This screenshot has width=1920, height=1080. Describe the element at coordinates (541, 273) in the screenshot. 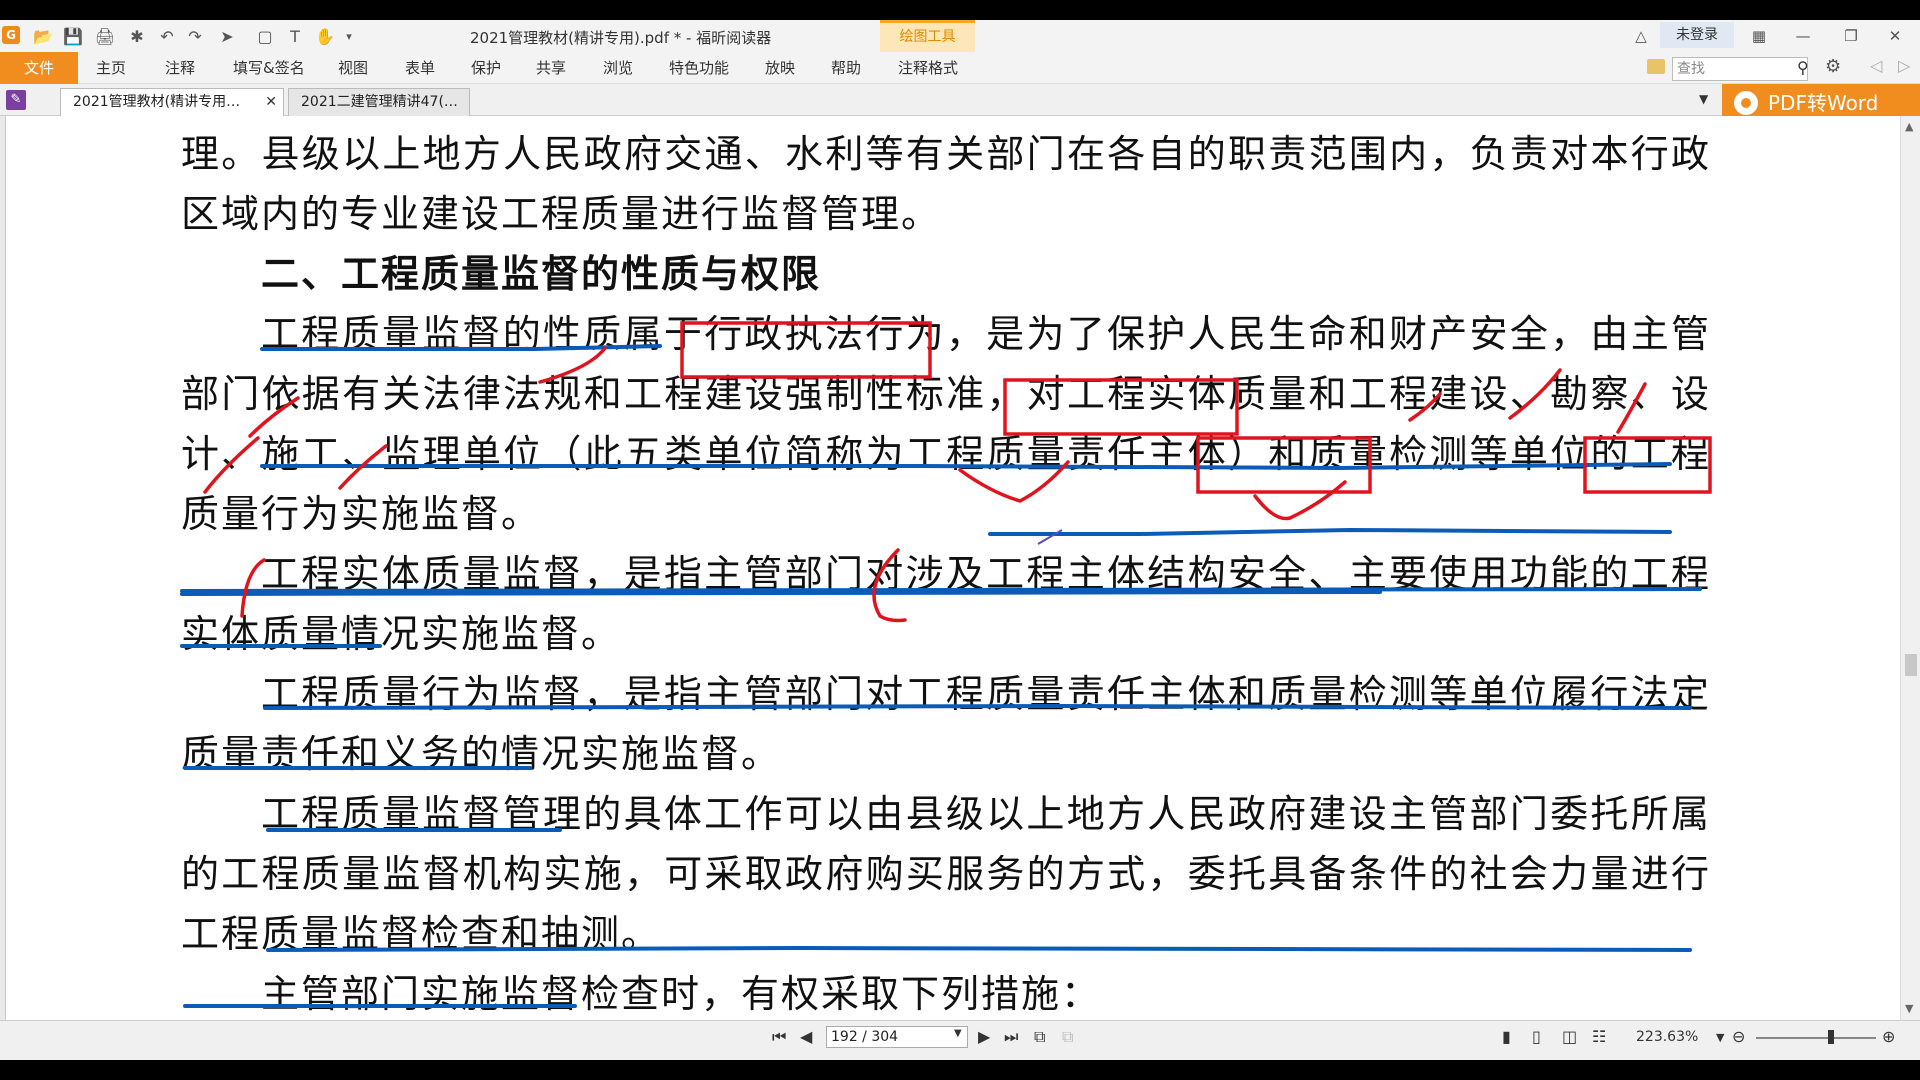

I see `section-heading: 二、工程质量监督的性质与权限` at that location.